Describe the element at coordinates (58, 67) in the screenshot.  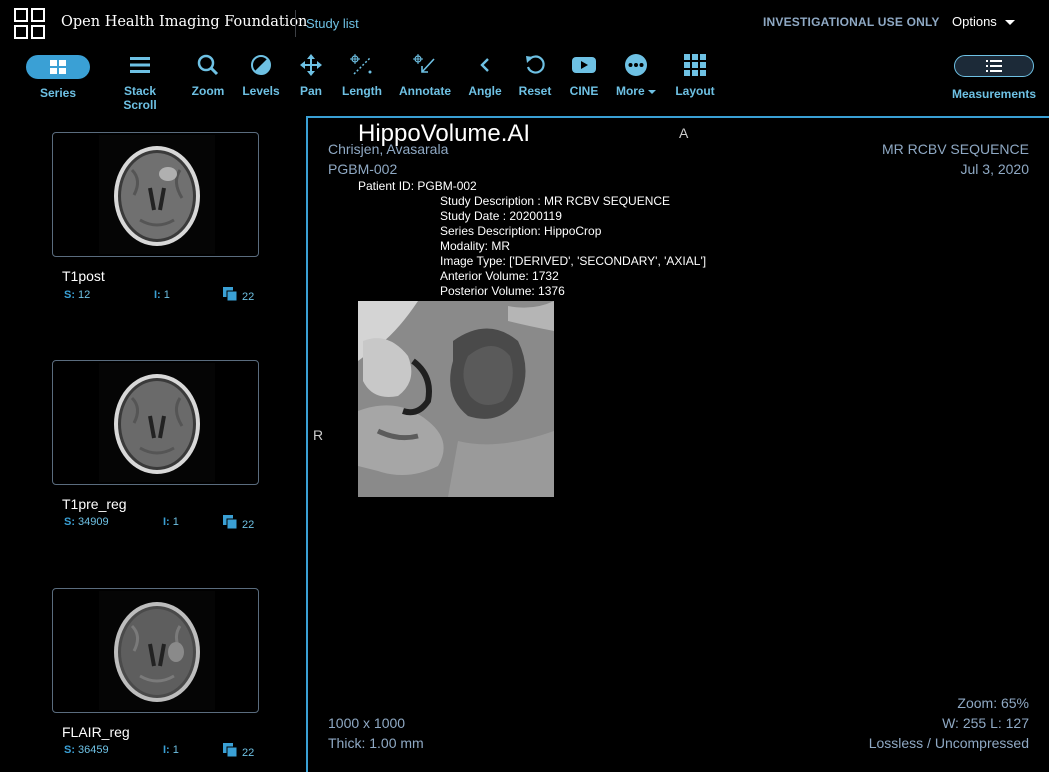
I see `grid-icon` at that location.